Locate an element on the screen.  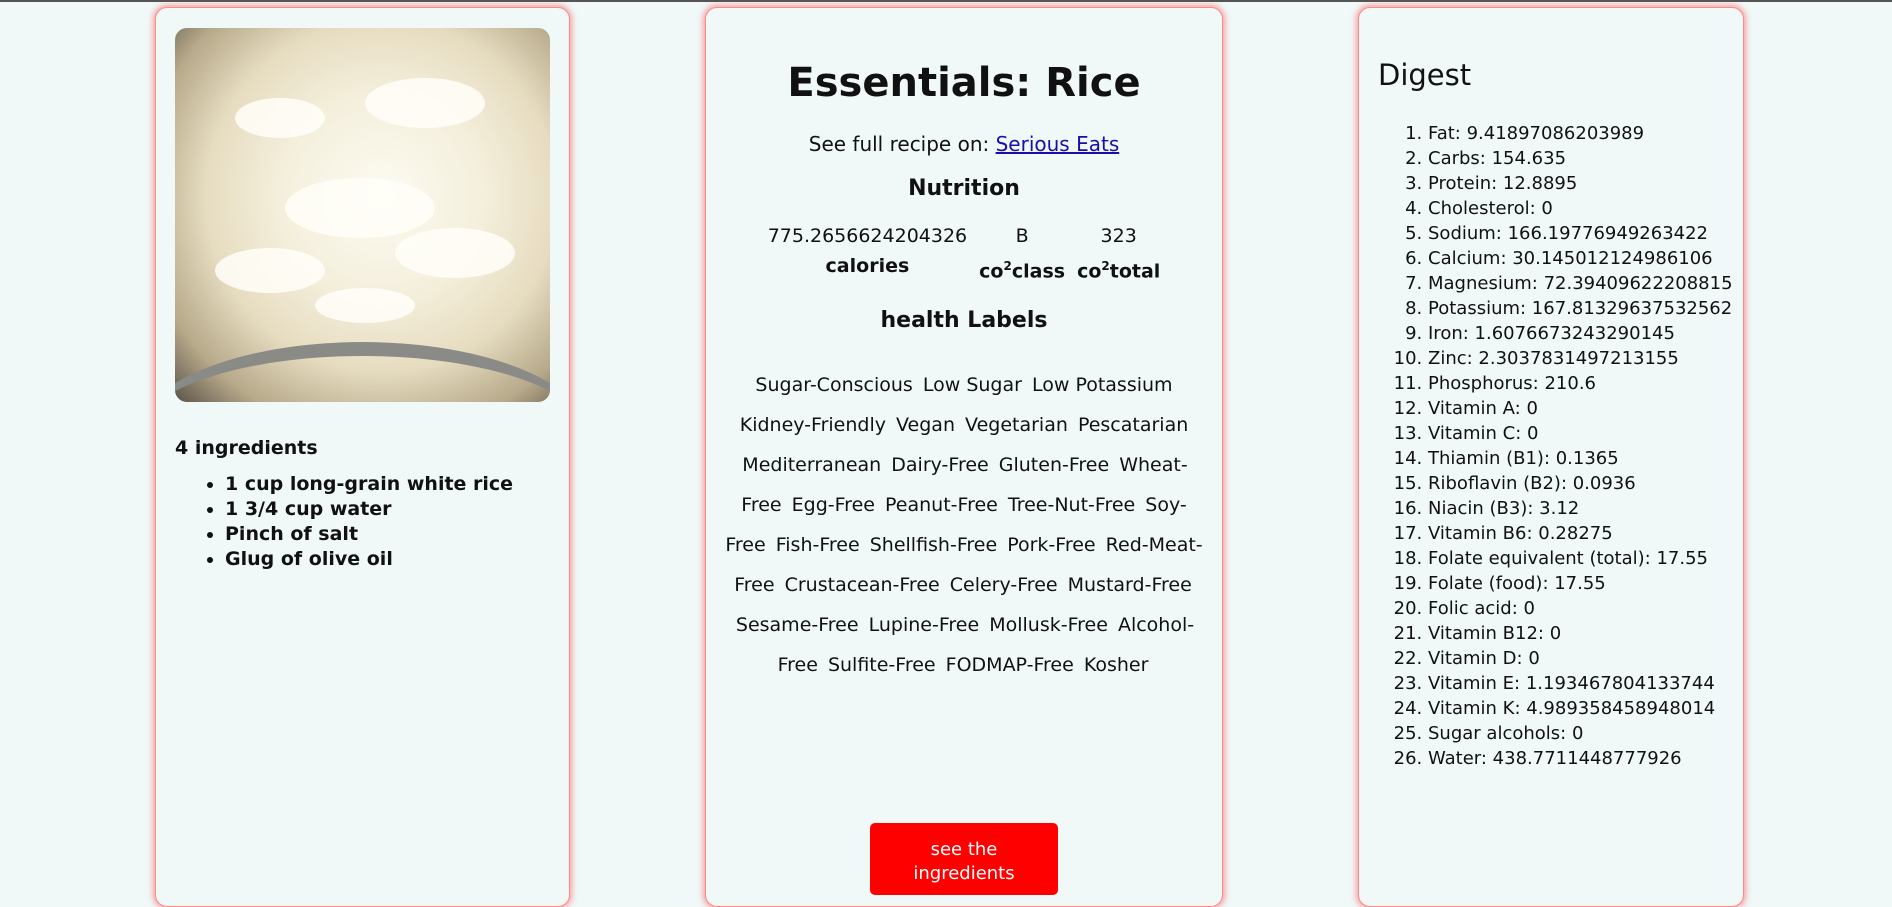
health-label: Sugar-Conscious is located at coordinates (834, 385).